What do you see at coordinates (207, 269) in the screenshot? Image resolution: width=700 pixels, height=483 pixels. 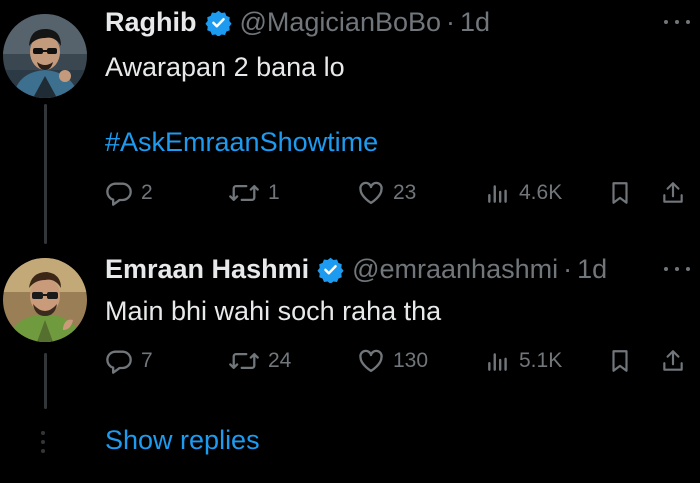 I see `display-name: Emraan Hashmi` at bounding box center [207, 269].